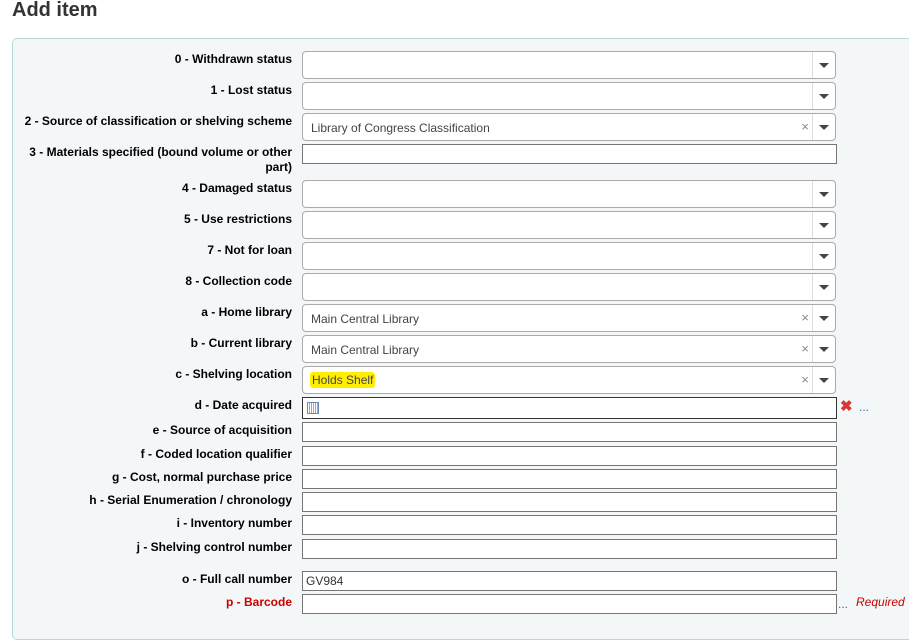  Describe the element at coordinates (569, 96) in the screenshot. I see `1-lost-status-select` at that location.